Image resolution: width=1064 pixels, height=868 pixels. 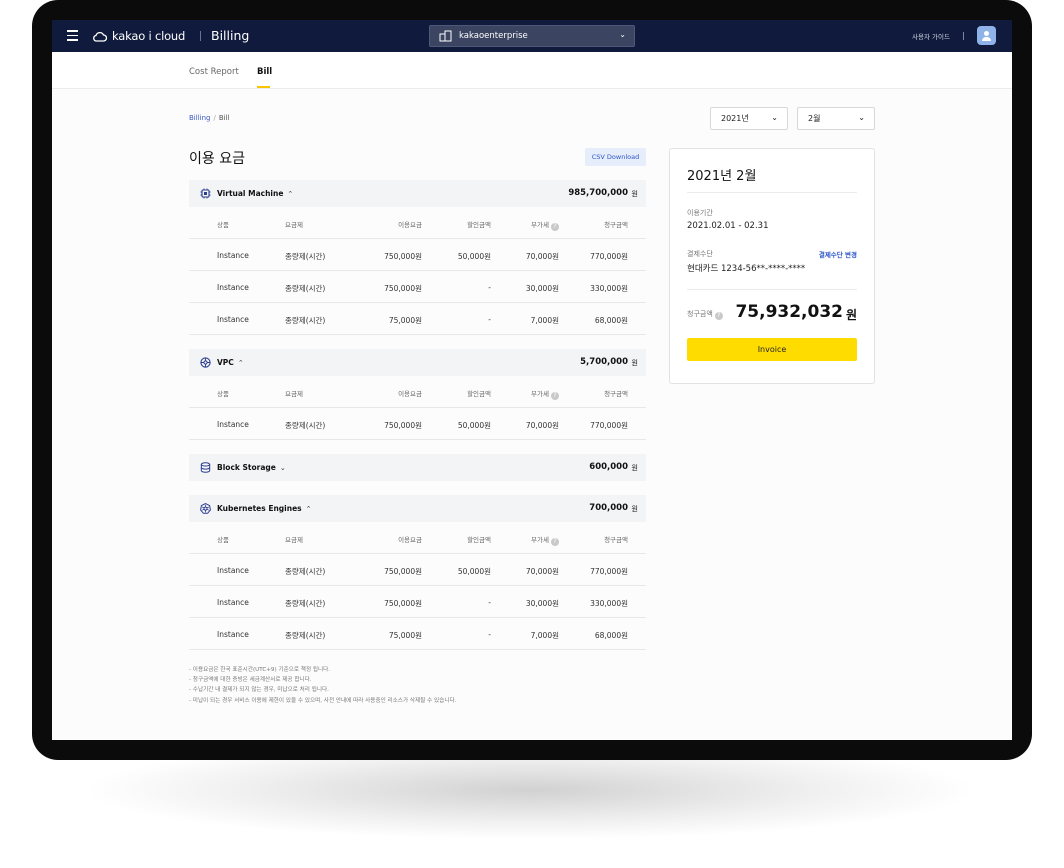 What do you see at coordinates (604, 362) in the screenshot?
I see `section-total: 5,700,000` at bounding box center [604, 362].